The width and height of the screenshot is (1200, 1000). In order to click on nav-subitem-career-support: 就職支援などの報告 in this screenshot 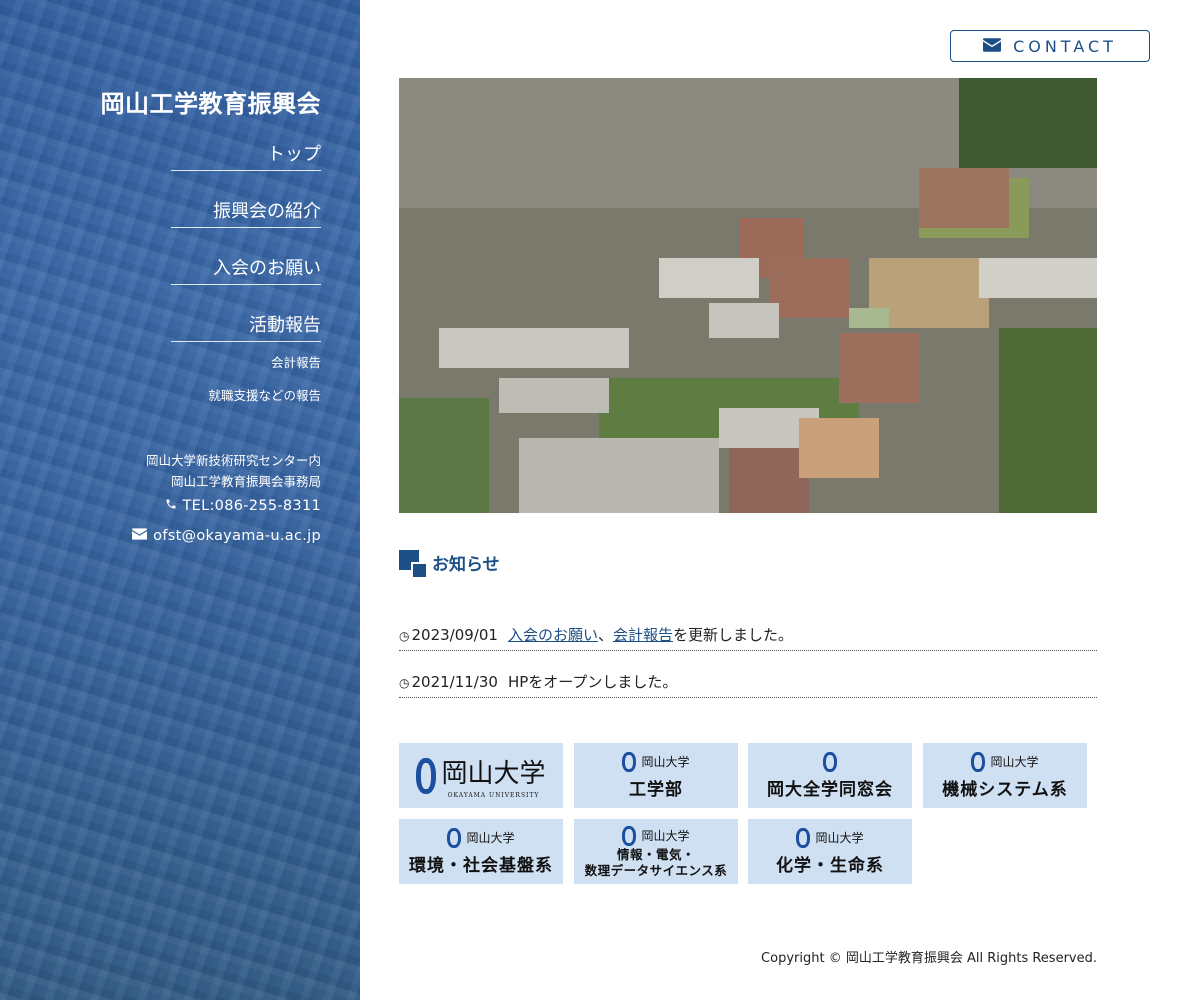, I will do `click(246, 394)`.